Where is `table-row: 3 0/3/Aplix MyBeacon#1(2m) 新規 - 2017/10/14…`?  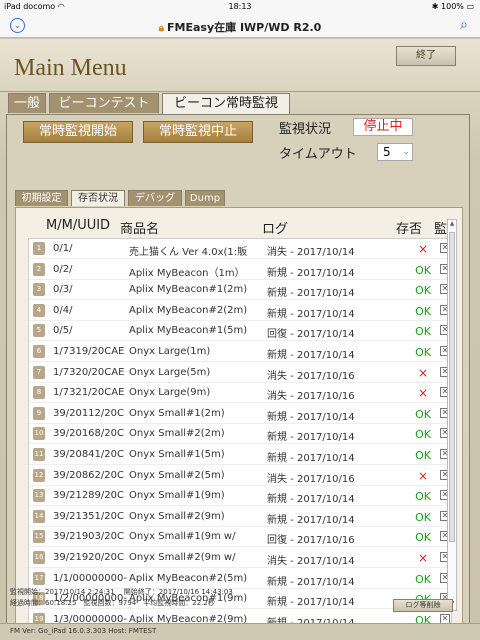
table-row: 3 0/3/Aplix MyBeacon#1(2m) 新規 - 2017/10/14… is located at coordinates (240, 290).